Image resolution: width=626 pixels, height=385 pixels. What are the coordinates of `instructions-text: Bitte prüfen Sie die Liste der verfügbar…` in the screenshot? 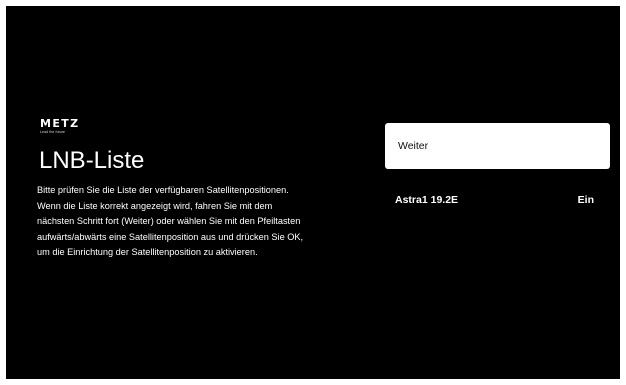 It's located at (170, 221).